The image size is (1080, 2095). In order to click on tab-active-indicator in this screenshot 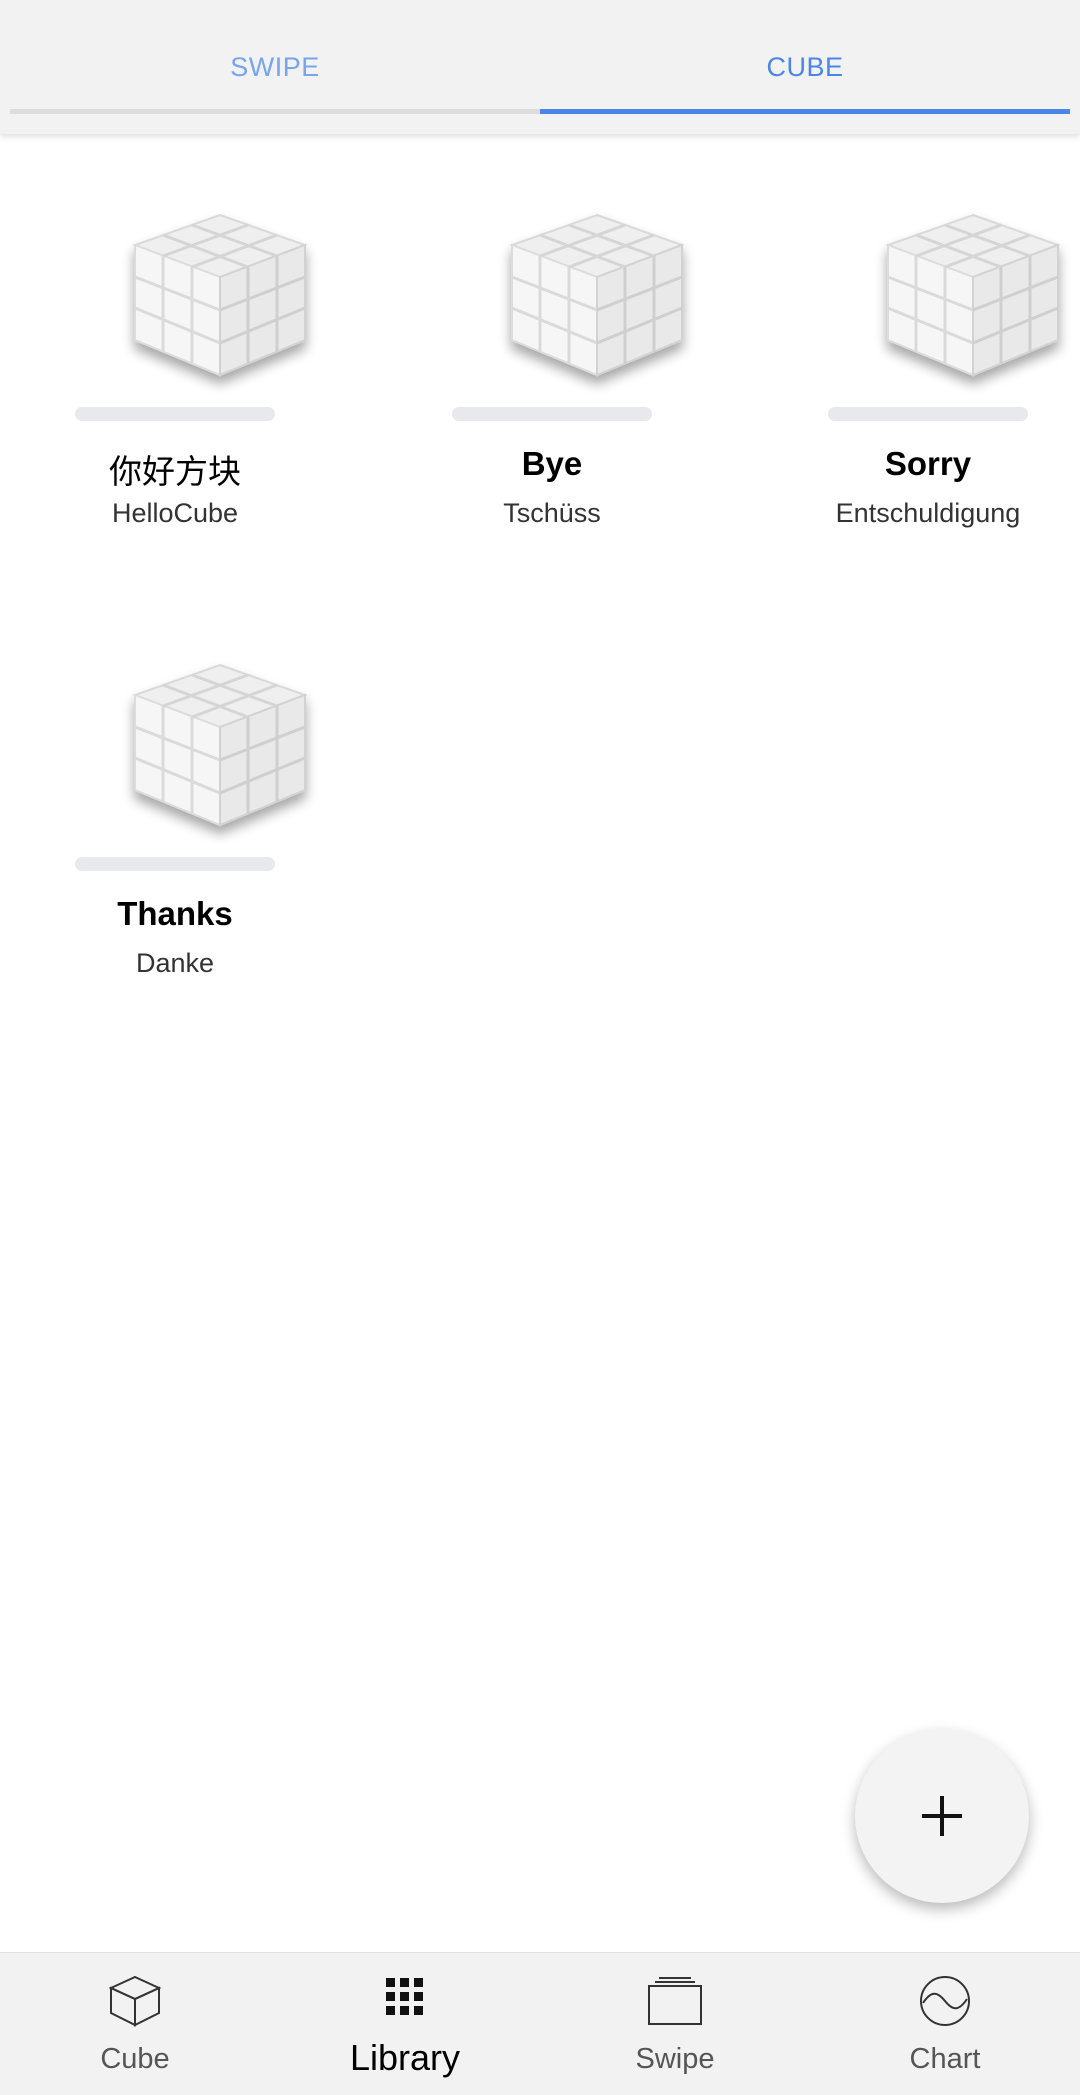, I will do `click(805, 111)`.